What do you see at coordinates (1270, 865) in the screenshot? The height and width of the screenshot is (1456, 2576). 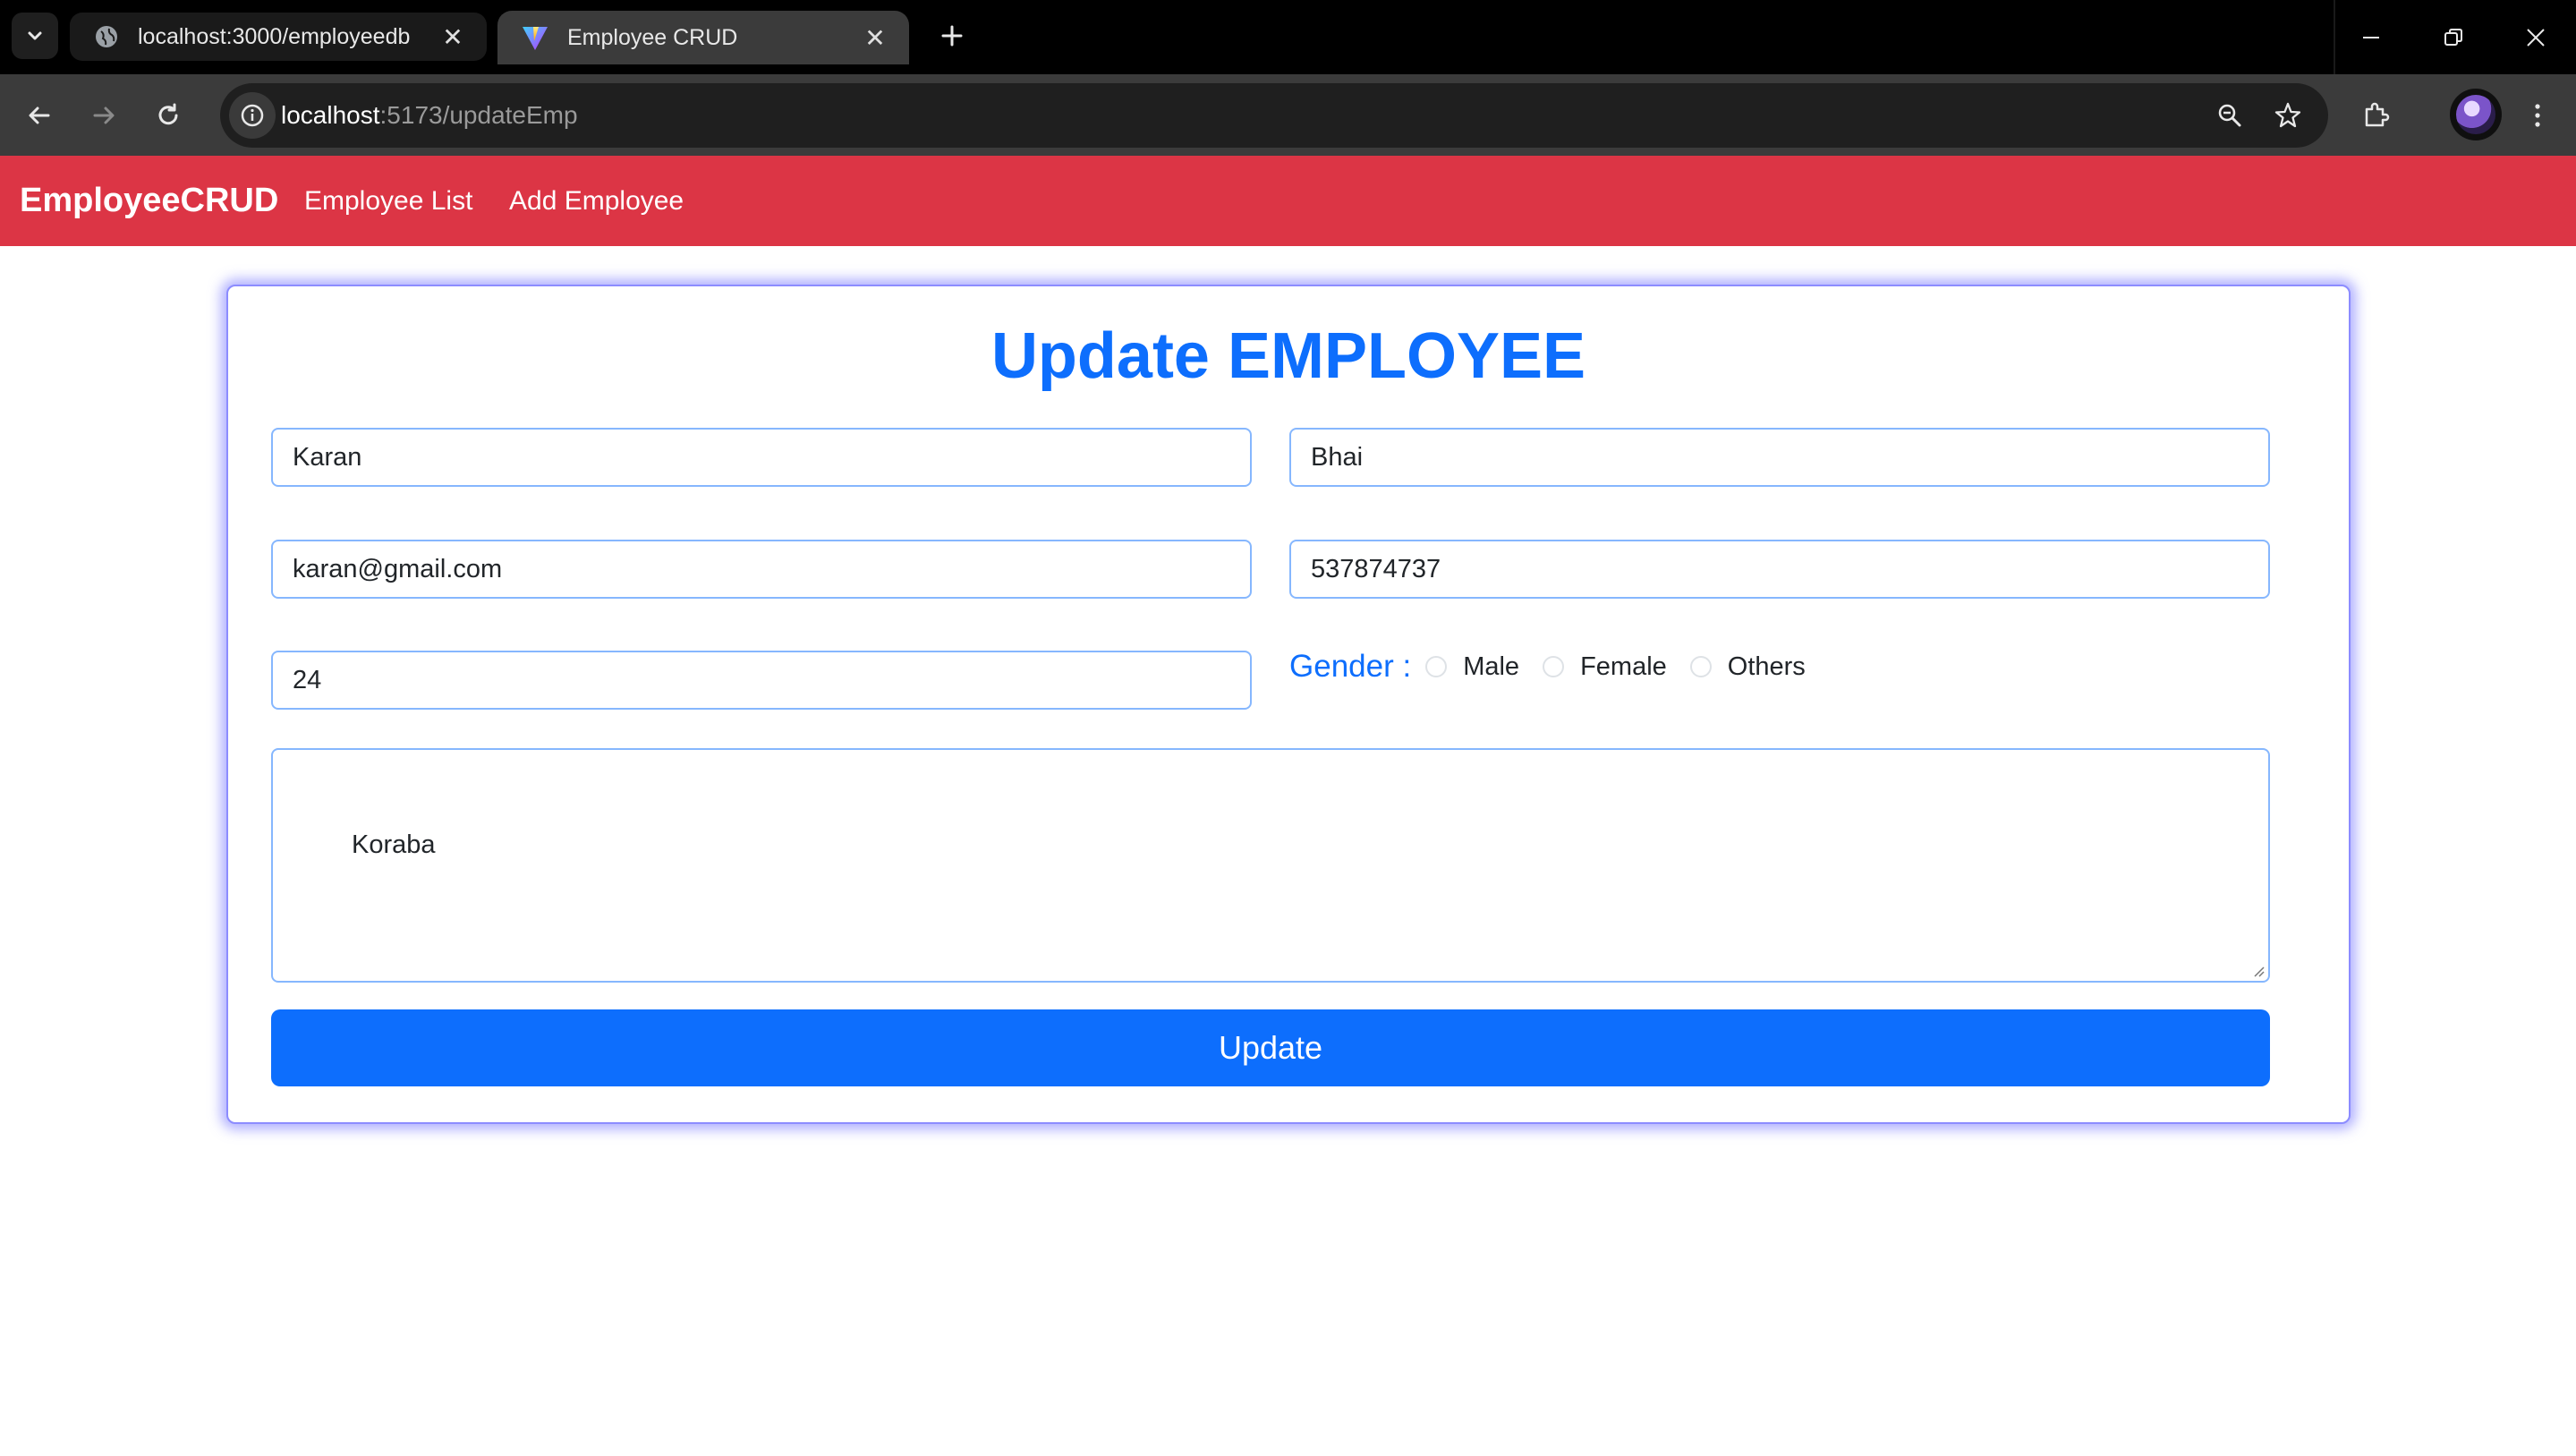 I see `address-textarea: Koraba` at bounding box center [1270, 865].